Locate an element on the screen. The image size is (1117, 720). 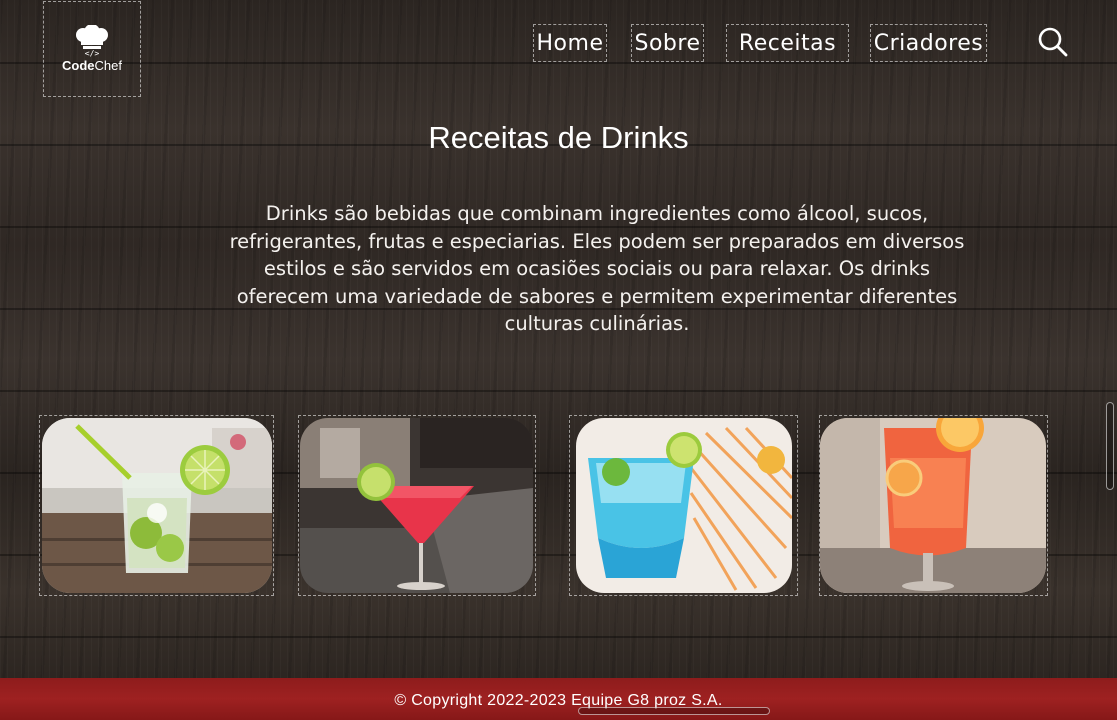
intro-line: culturas culinárias. is located at coordinates (597, 323).